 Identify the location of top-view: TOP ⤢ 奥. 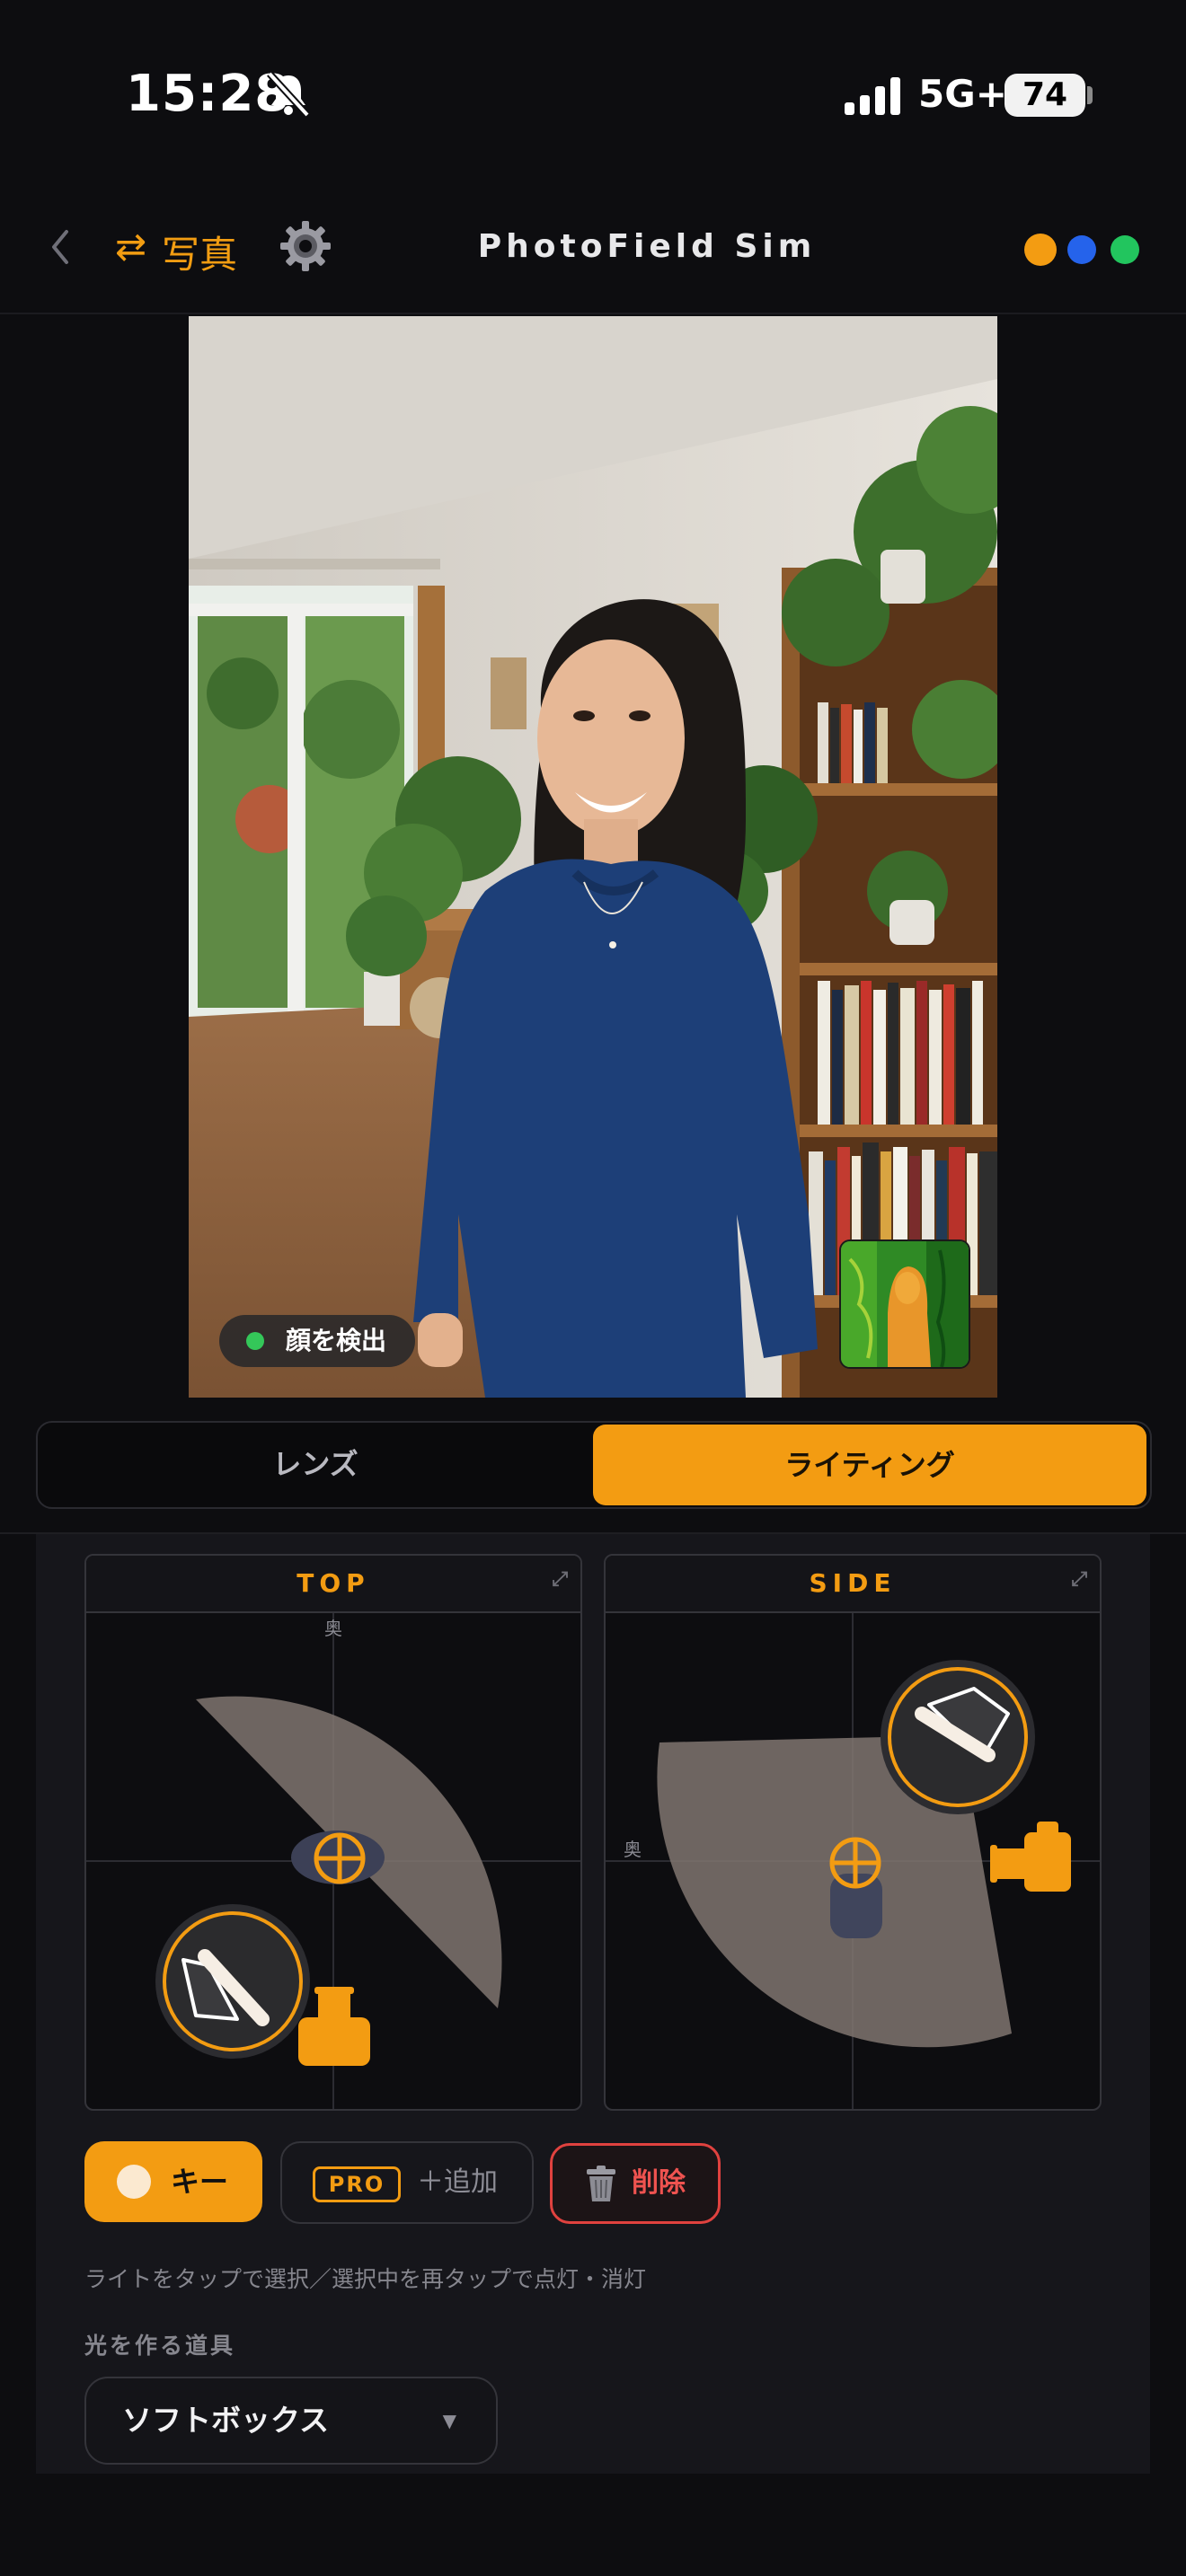
(333, 1832).